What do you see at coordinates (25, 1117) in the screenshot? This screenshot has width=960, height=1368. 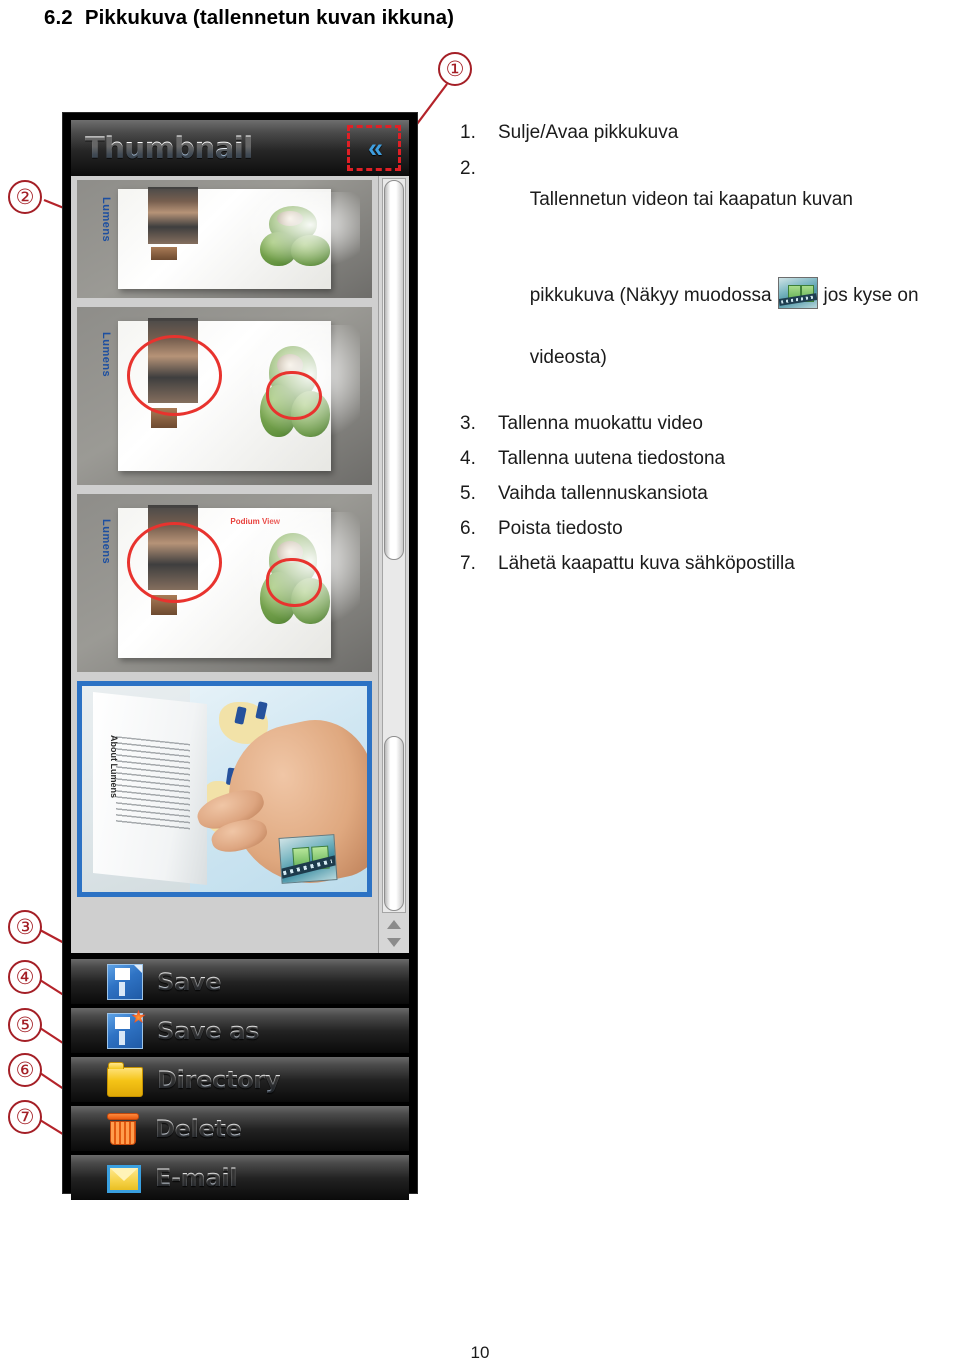 I see `callout-marker-7: ⑦` at bounding box center [25, 1117].